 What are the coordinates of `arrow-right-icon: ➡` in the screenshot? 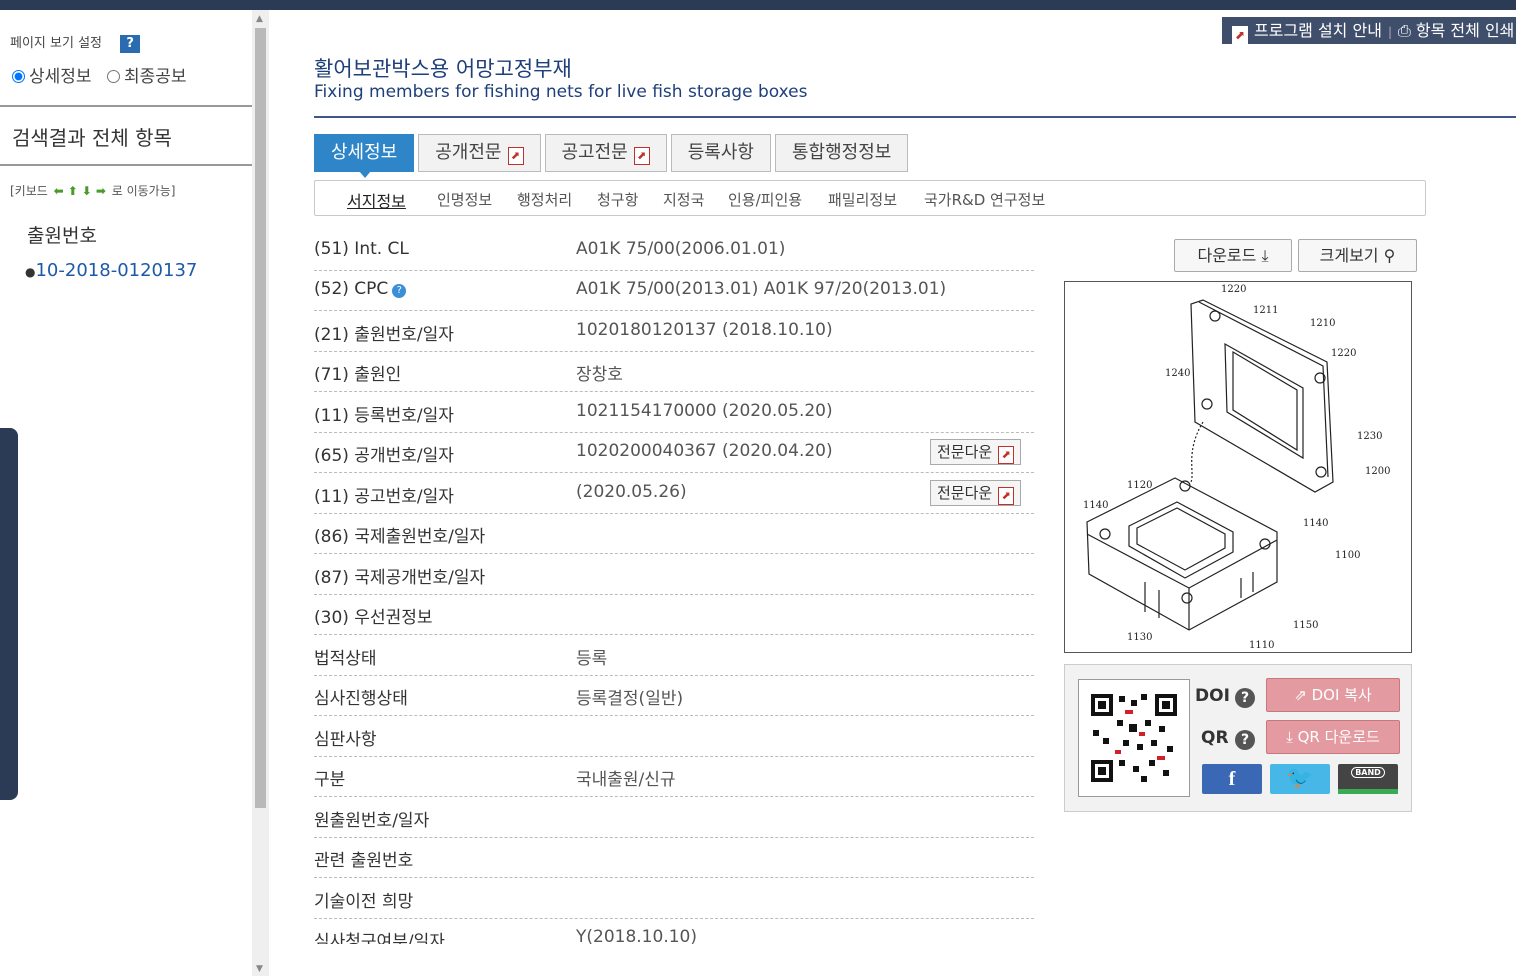 It's located at (100, 191).